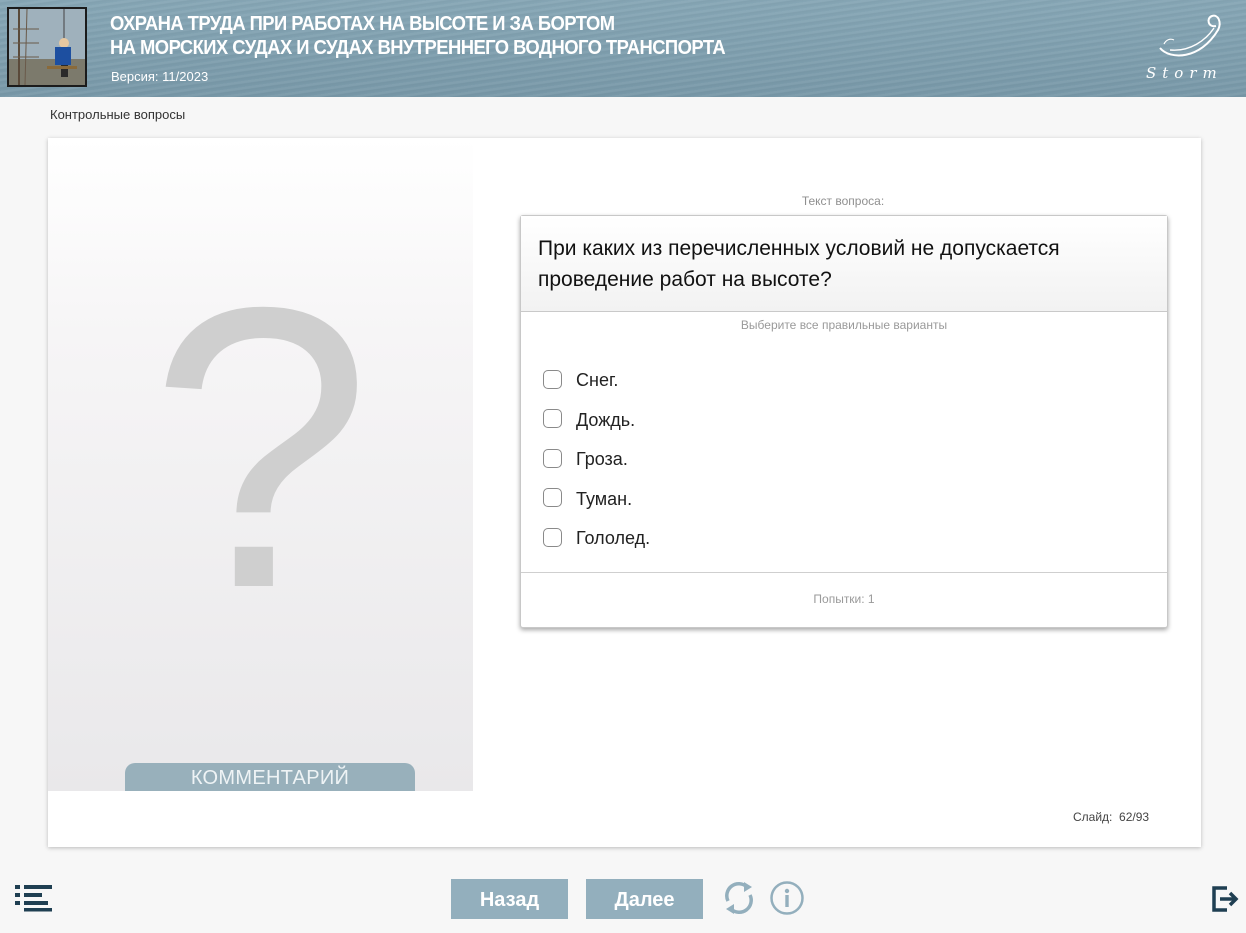 This screenshot has height=933, width=1246. What do you see at coordinates (260, 447) in the screenshot?
I see `question-mark-icon: ?` at bounding box center [260, 447].